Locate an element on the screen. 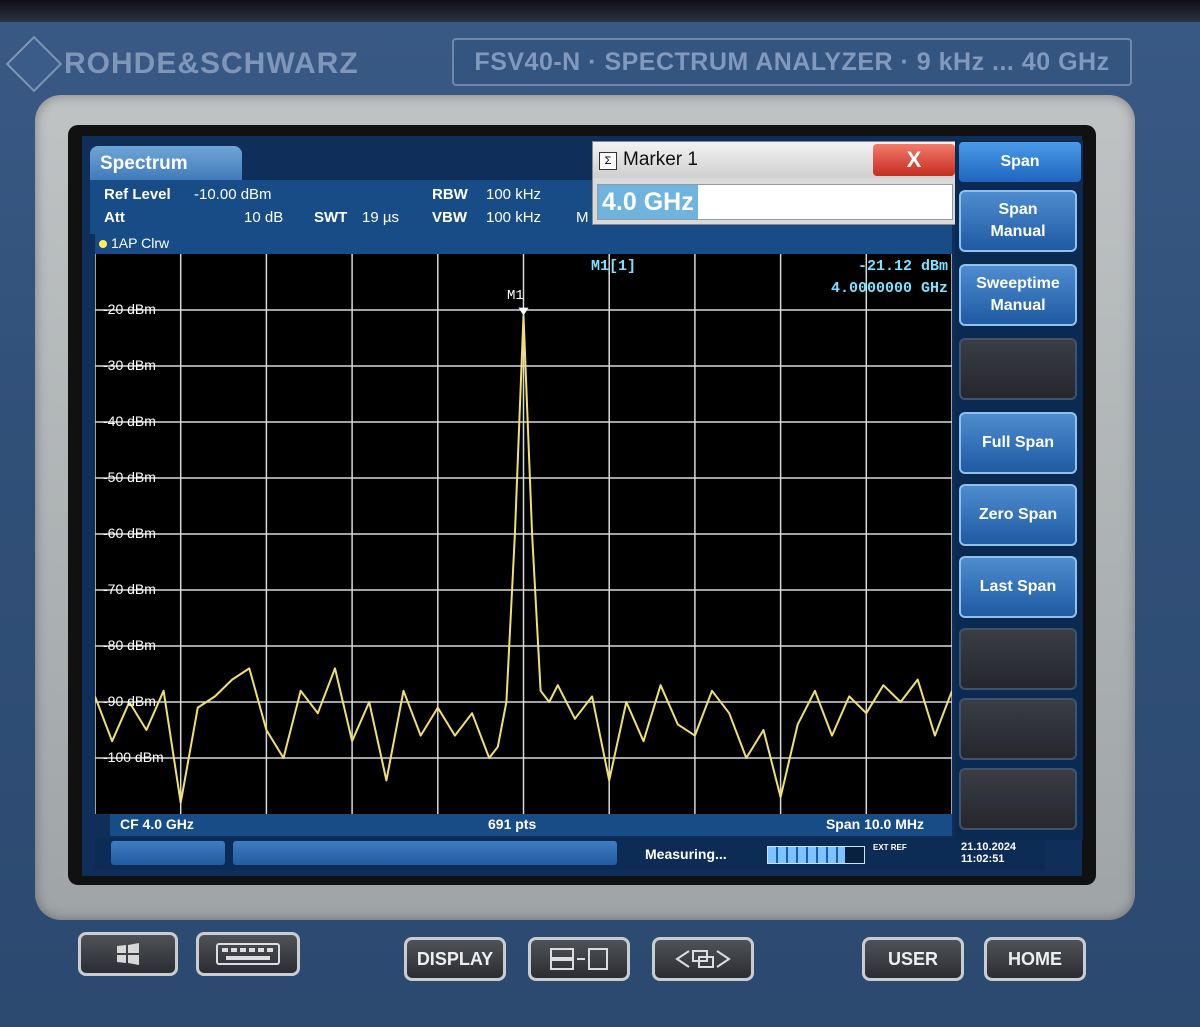  ref-level-value: -10.00 dBm is located at coordinates (233, 194).